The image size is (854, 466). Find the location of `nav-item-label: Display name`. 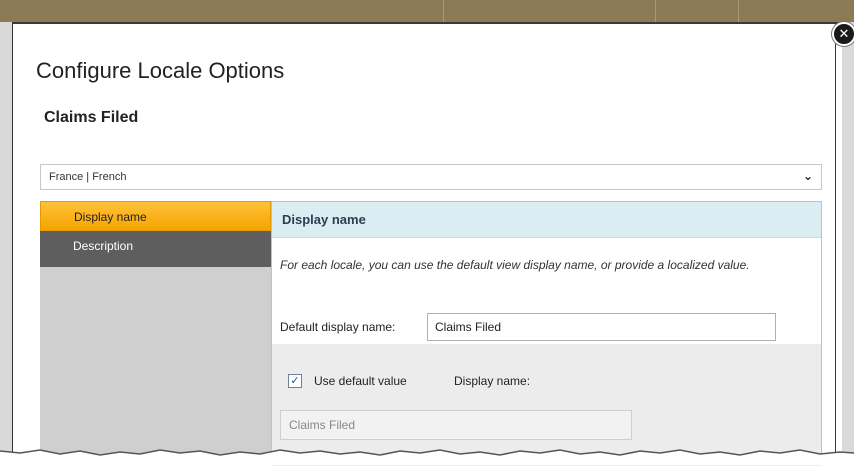

nav-item-label: Display name is located at coordinates (110, 217).